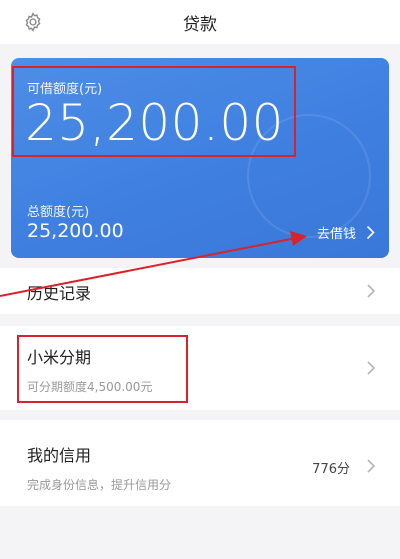 The height and width of the screenshot is (559, 400). What do you see at coordinates (200, 291) in the screenshot?
I see `history-row: 历史记录` at bounding box center [200, 291].